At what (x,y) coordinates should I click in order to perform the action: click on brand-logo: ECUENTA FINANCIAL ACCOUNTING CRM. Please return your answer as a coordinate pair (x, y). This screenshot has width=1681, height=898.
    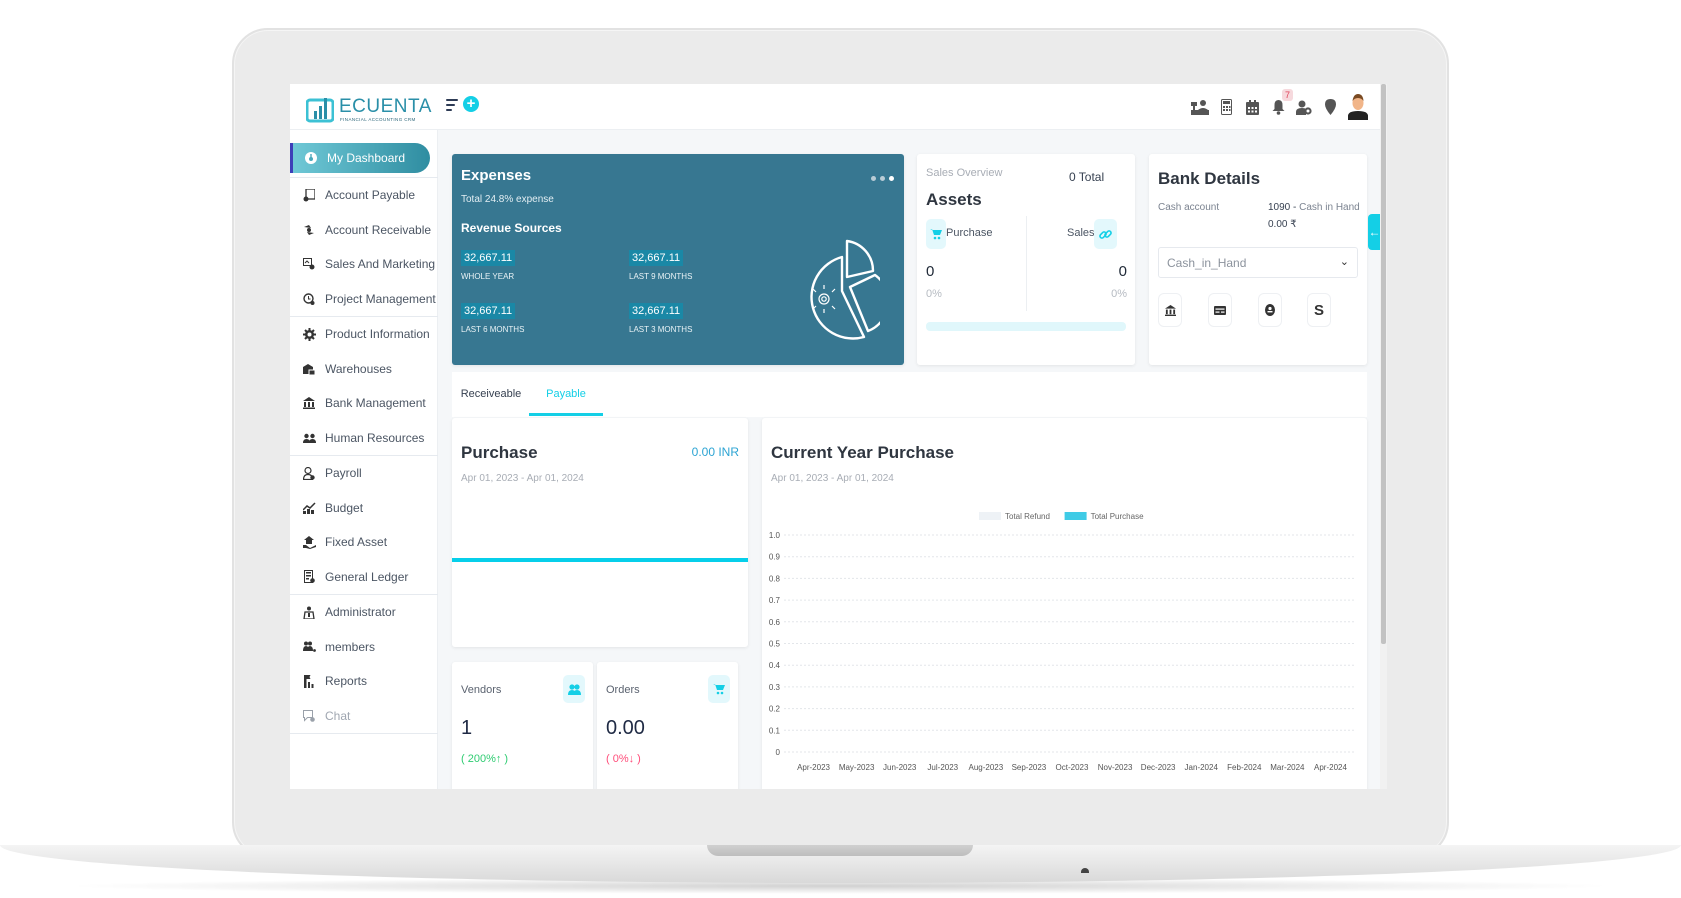
    Looking at the image, I should click on (368, 110).